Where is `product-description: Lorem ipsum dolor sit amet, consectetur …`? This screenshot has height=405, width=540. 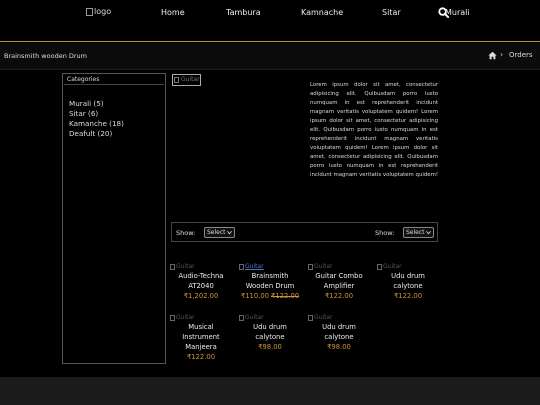 product-description: Lorem ipsum dolor sit amet, consectetur … is located at coordinates (374, 130).